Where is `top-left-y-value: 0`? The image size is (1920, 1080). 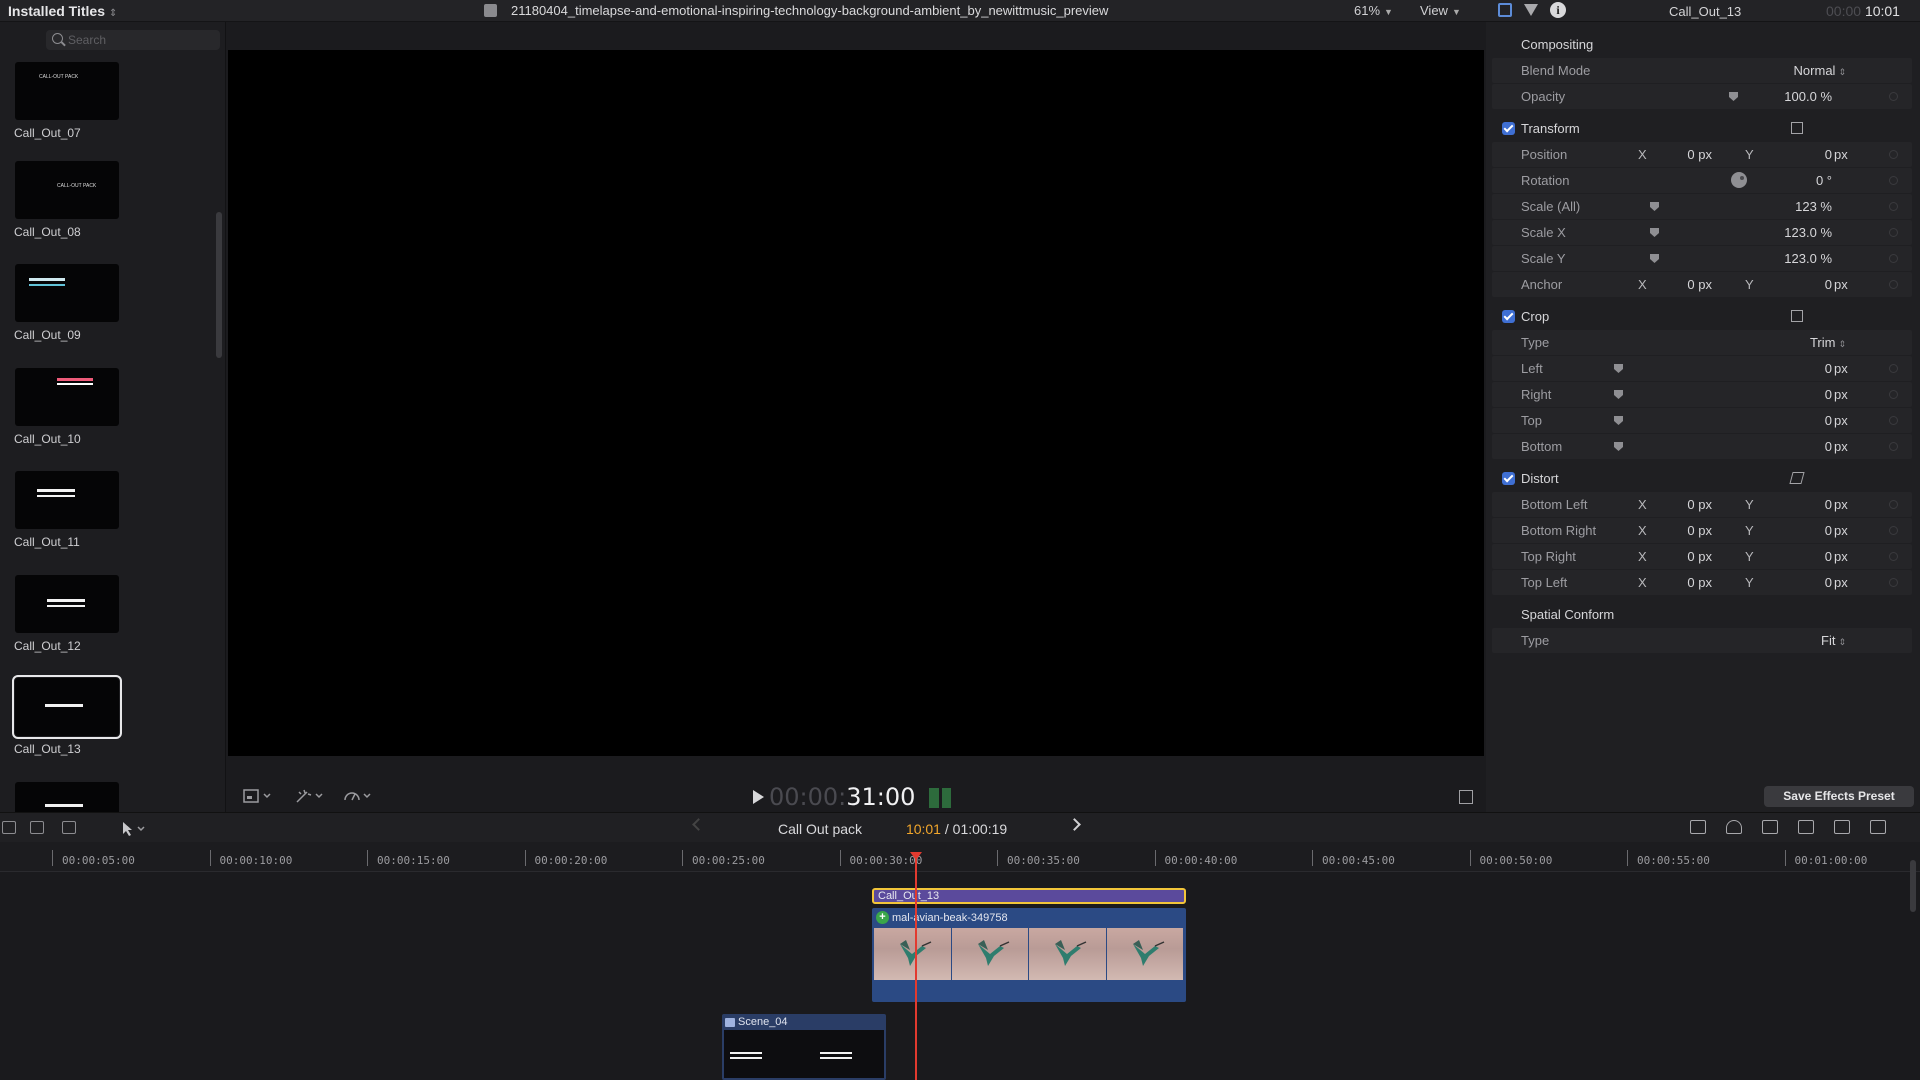 top-left-y-value: 0 is located at coordinates (1810, 582).